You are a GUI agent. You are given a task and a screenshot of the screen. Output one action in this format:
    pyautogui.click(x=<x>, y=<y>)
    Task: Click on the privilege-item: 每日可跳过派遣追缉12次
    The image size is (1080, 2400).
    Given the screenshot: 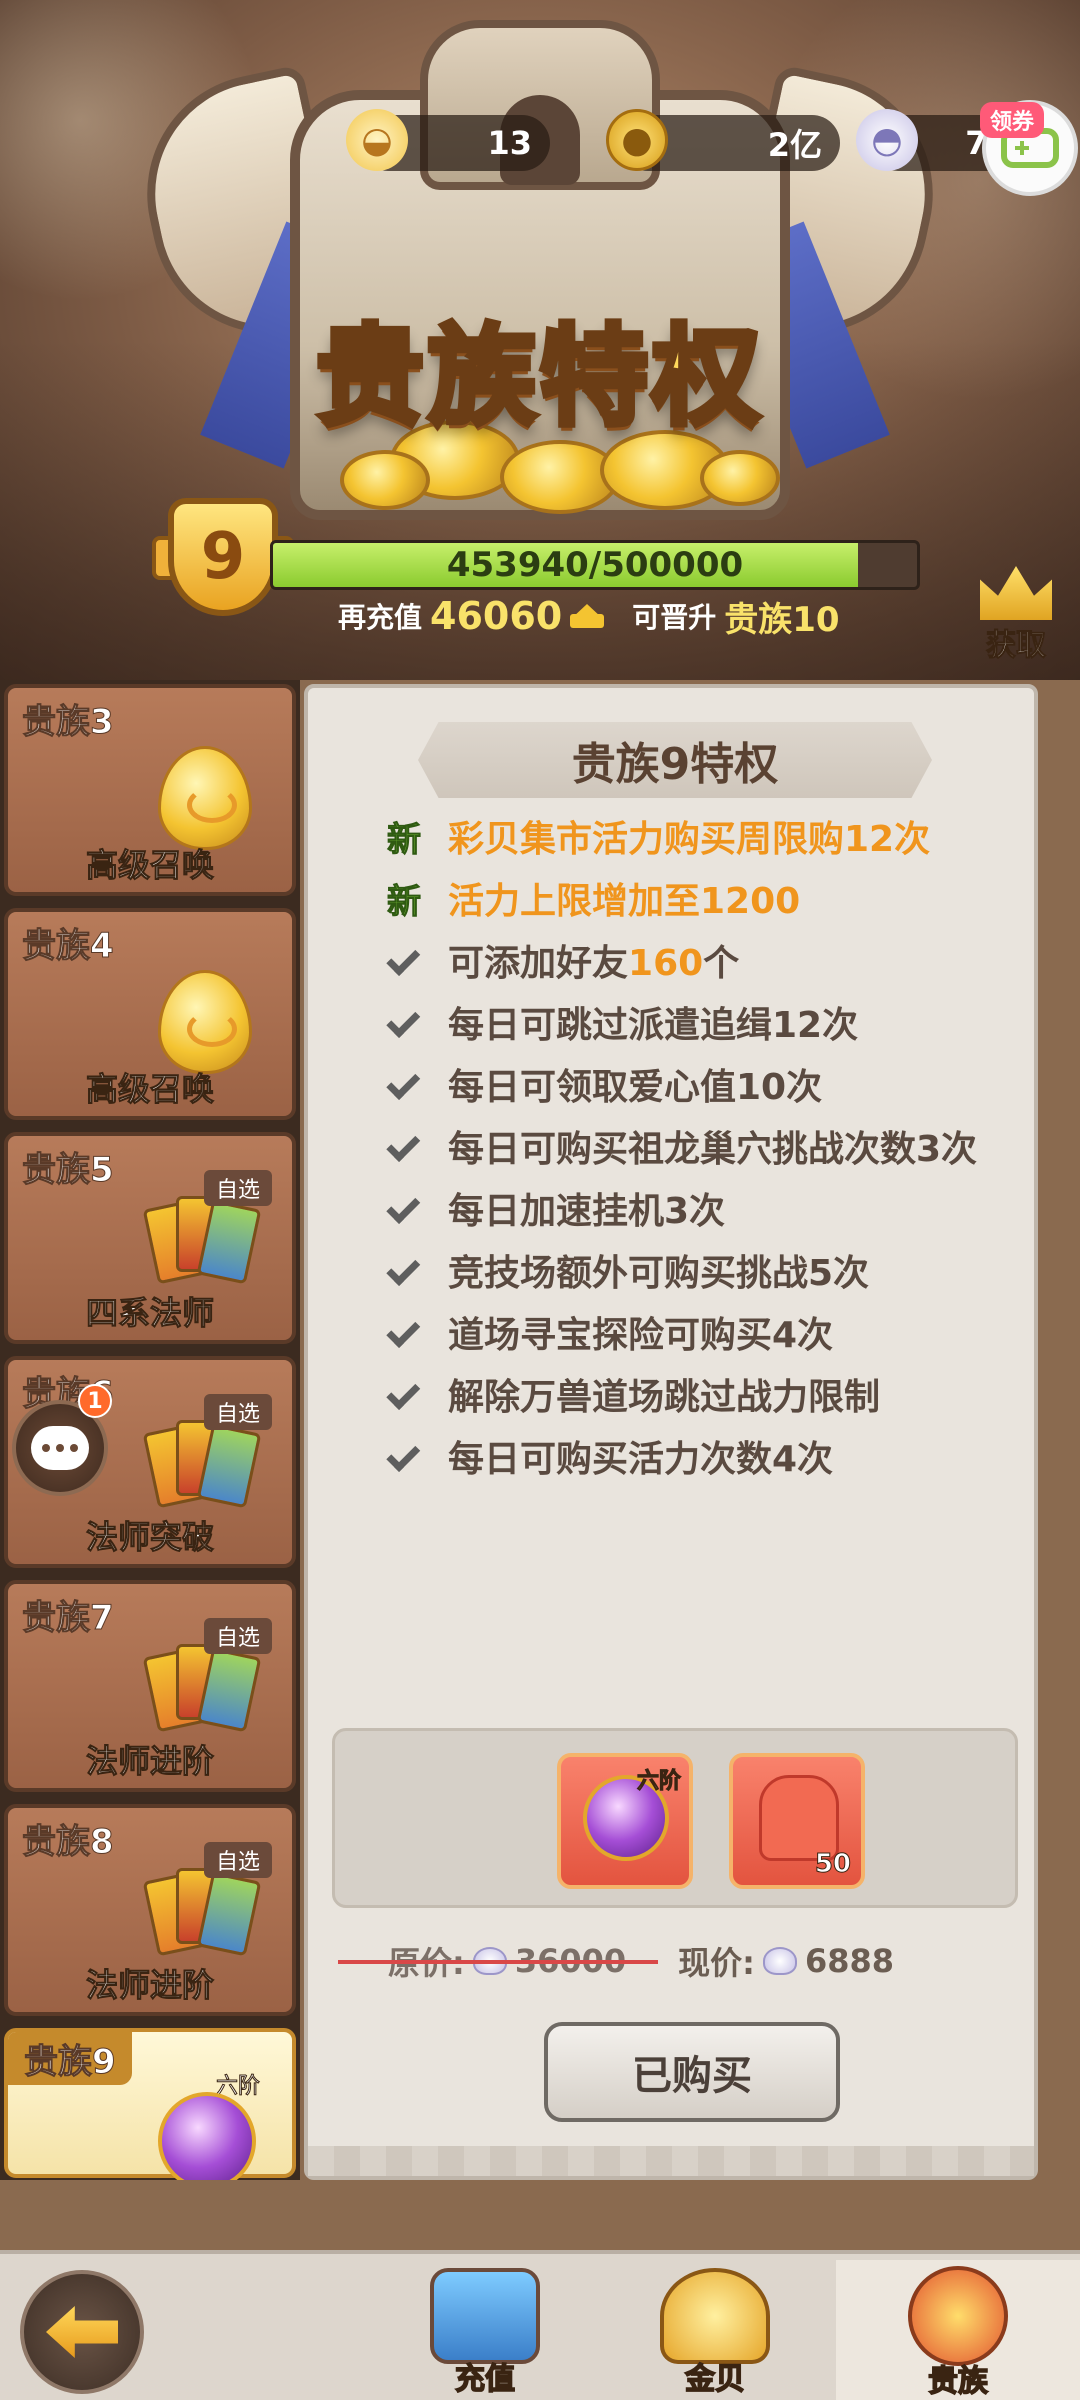 What is the action you would take?
    pyautogui.click(x=700, y=1026)
    